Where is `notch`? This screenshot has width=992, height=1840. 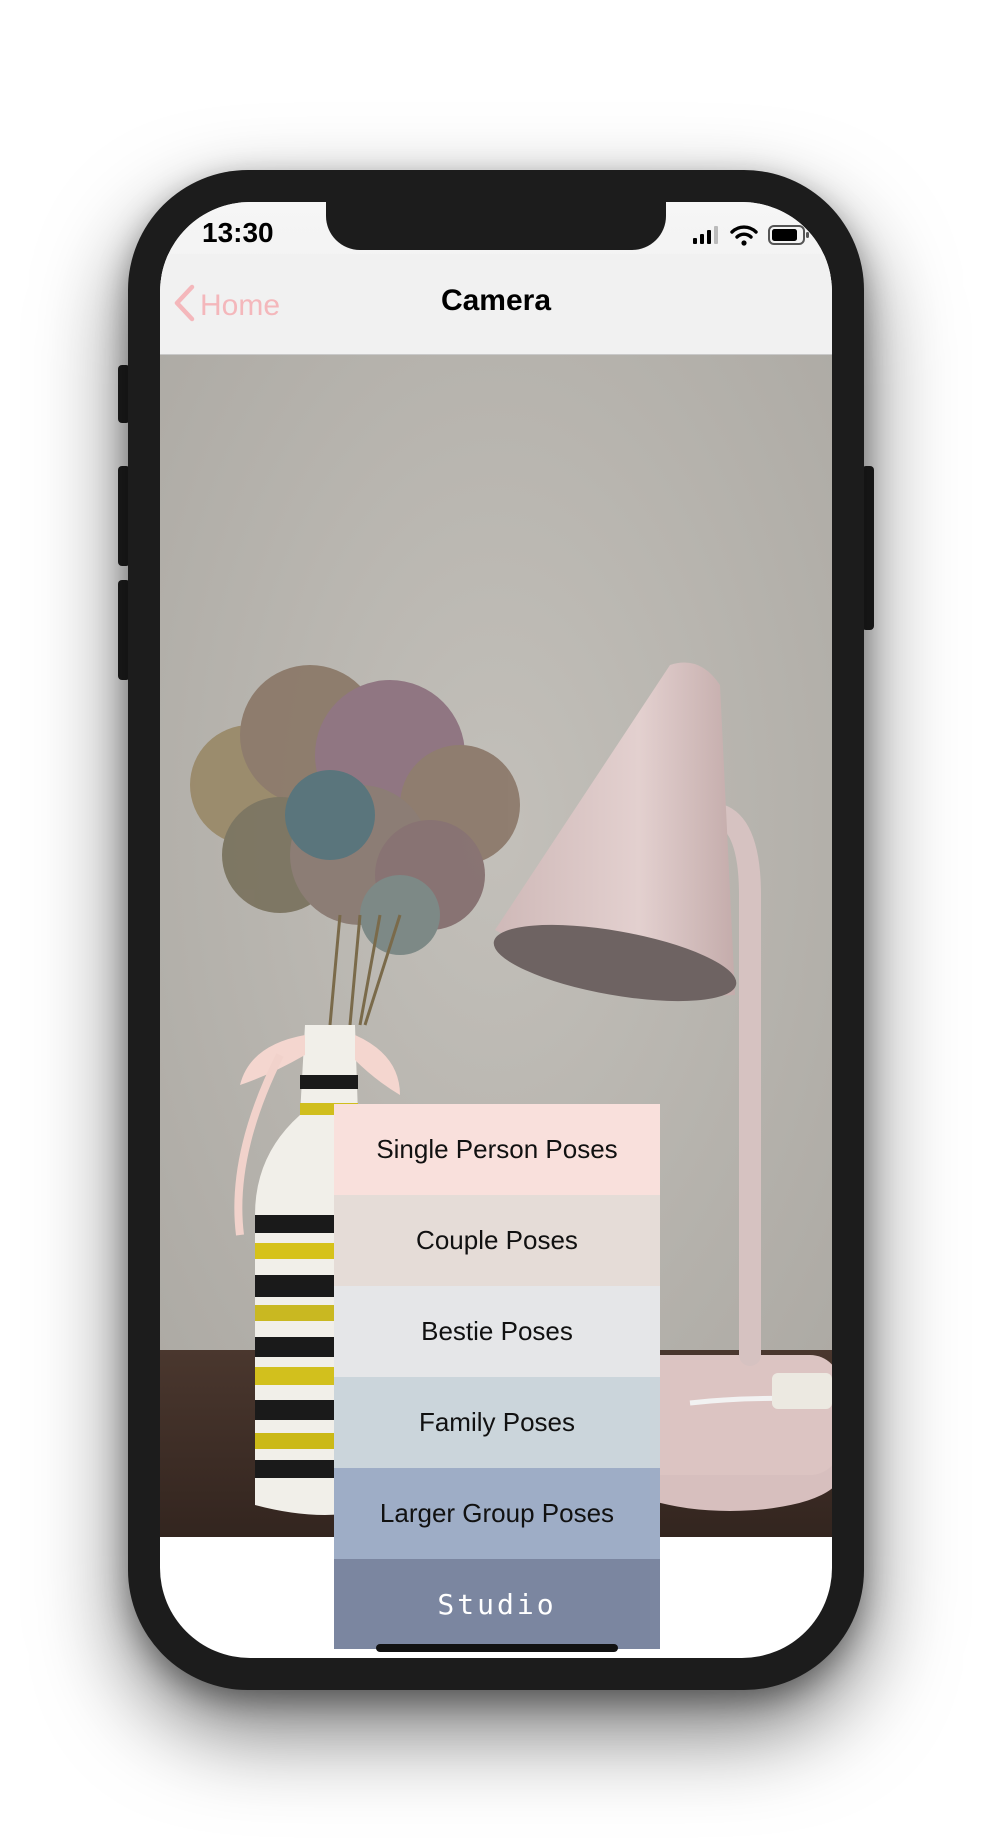 notch is located at coordinates (496, 226).